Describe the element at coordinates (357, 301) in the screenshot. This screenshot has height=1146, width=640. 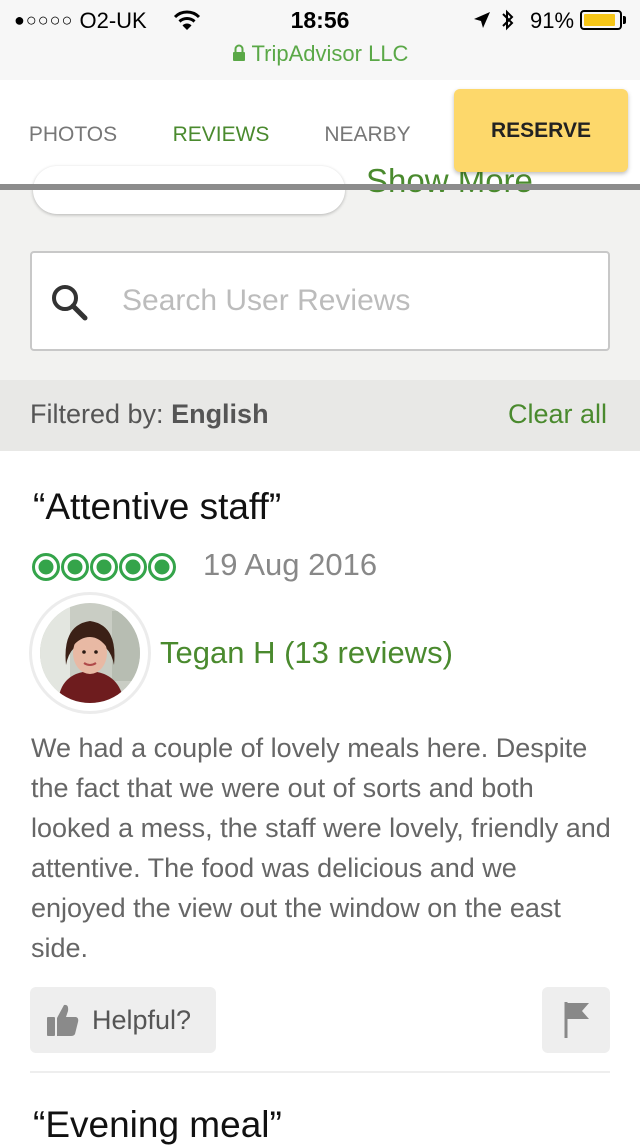
I see `search-input` at that location.